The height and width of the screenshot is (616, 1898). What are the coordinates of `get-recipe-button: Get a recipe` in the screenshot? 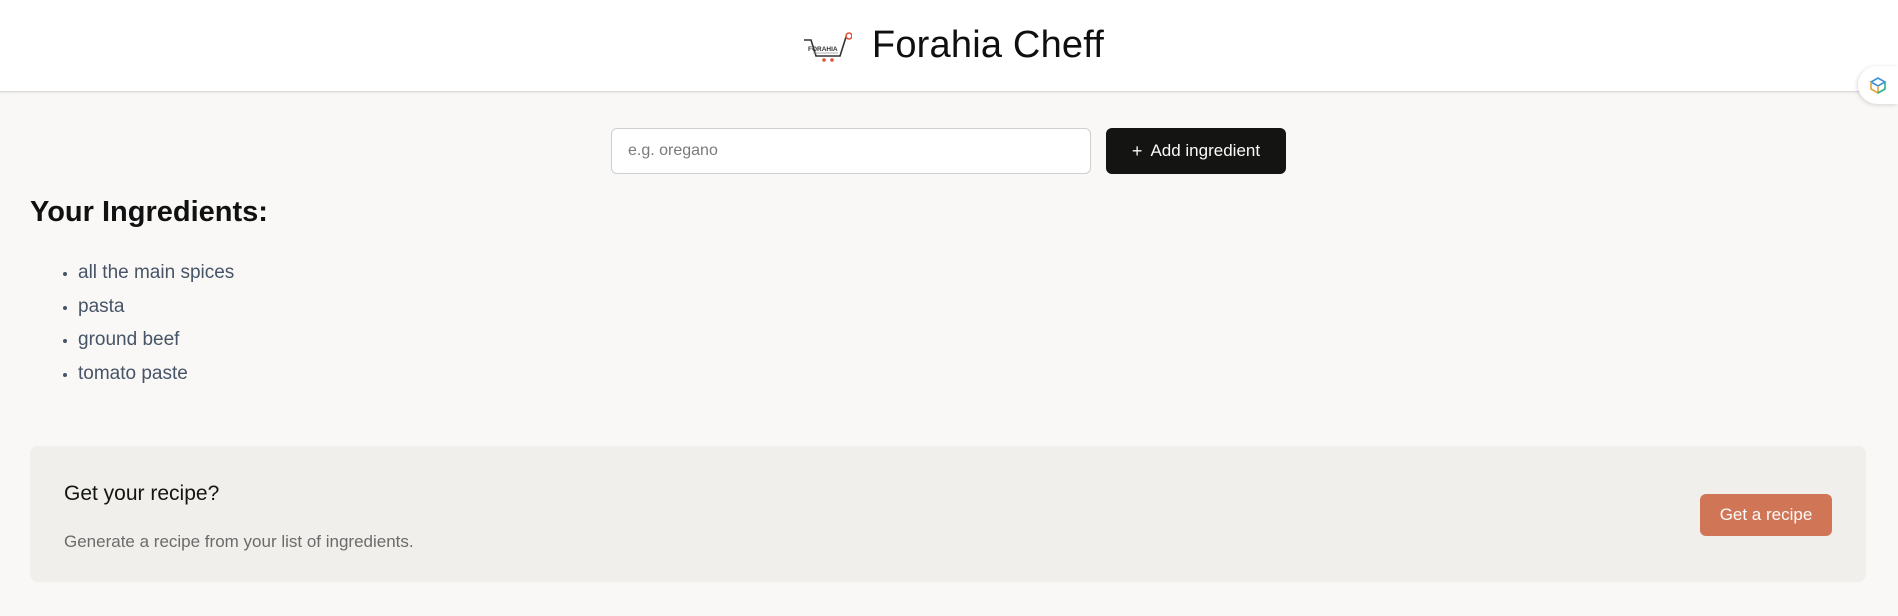 It's located at (1766, 515).